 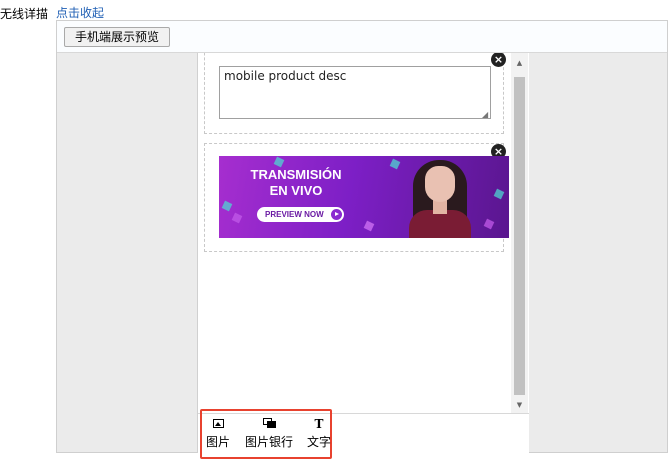 I want to click on text-module: × mobile product desc ◢, so click(x=355, y=93).